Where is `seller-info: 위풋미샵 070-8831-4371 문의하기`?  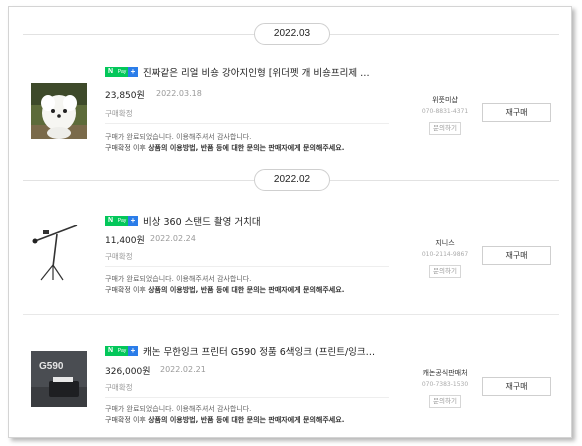
seller-info: 위풋미샵 070-8831-4371 문의하기 is located at coordinates (445, 115).